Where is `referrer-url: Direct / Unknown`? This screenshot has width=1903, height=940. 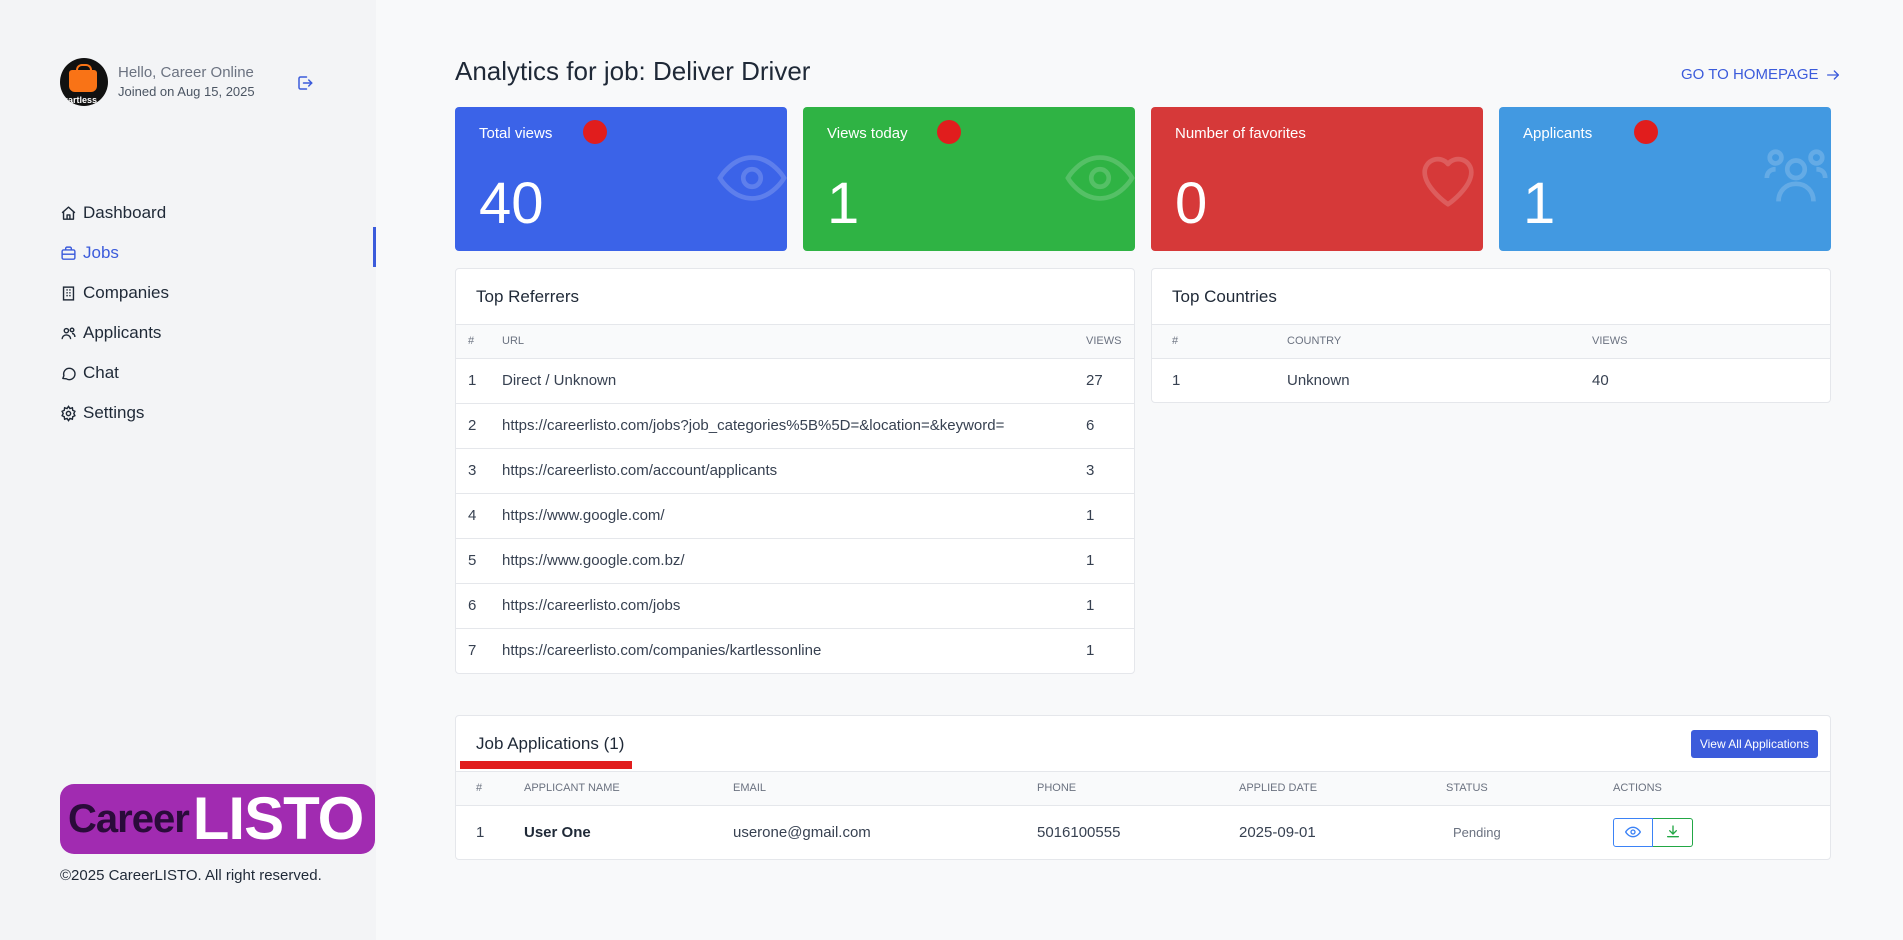 referrer-url: Direct / Unknown is located at coordinates (794, 381).